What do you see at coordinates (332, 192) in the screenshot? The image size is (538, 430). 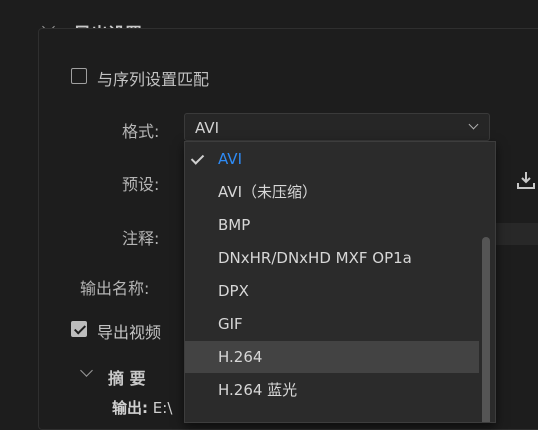 I see `format-option-avi-uncompressed: AVI（未压缩）` at bounding box center [332, 192].